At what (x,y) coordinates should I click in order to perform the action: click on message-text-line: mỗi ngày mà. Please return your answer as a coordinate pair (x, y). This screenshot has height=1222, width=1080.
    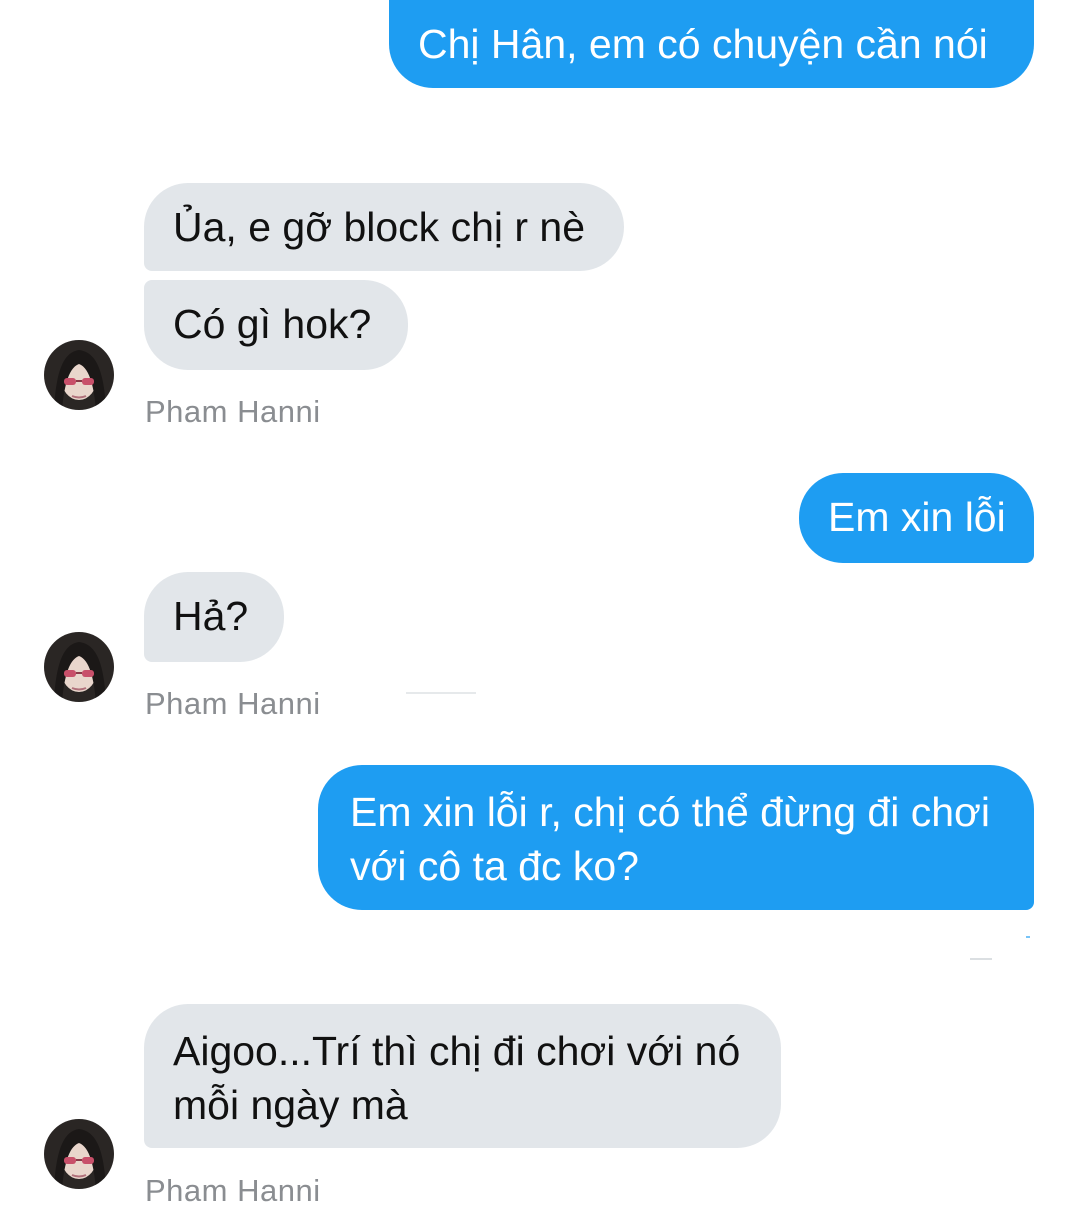
    Looking at the image, I should click on (290, 1105).